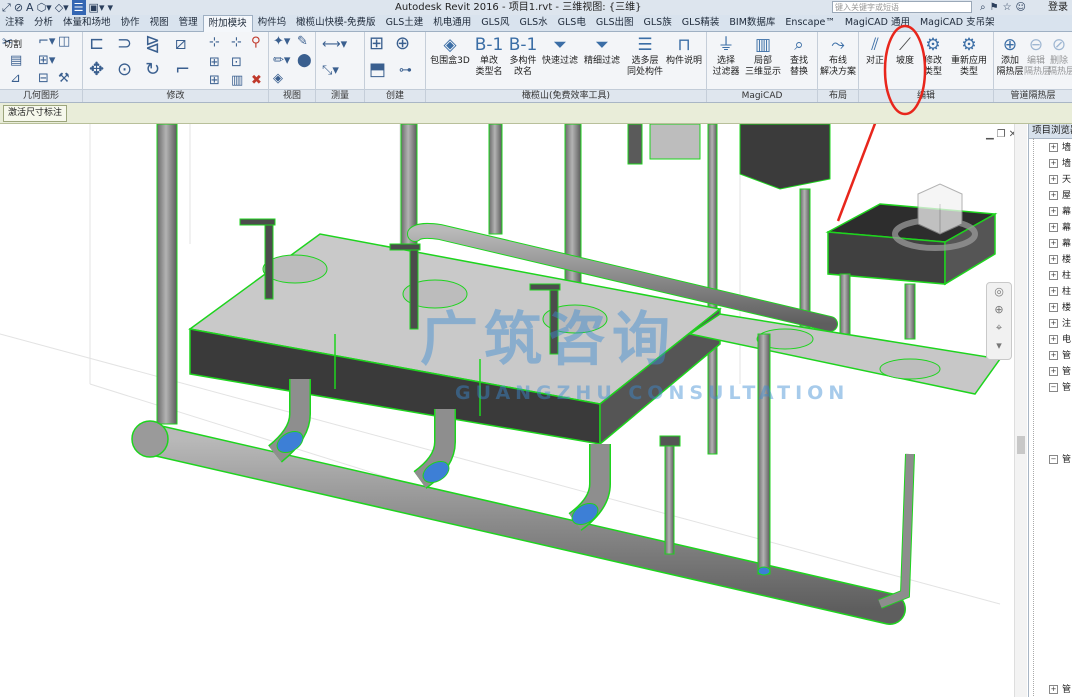 This screenshot has width=1072, height=697. Describe the element at coordinates (43, 79) in the screenshot. I see `remove-paint-icon: ⊟` at that location.